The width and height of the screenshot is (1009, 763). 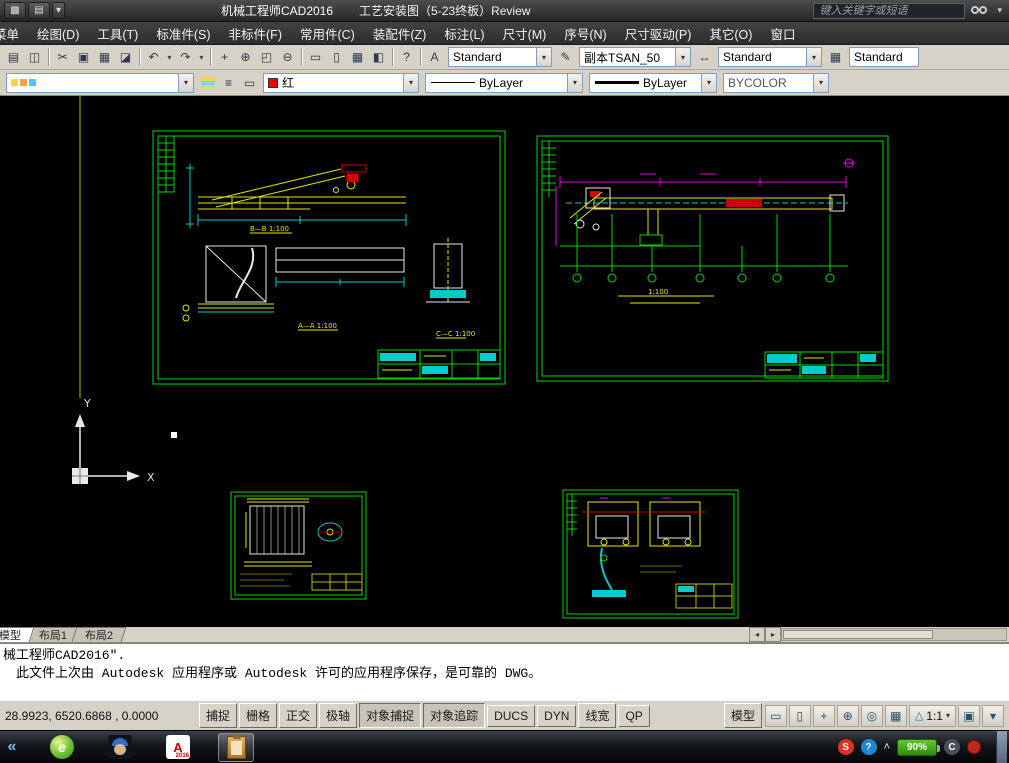 What do you see at coordinates (201, 57) in the screenshot?
I see `redo-dropdown-icon: ▾` at bounding box center [201, 57].